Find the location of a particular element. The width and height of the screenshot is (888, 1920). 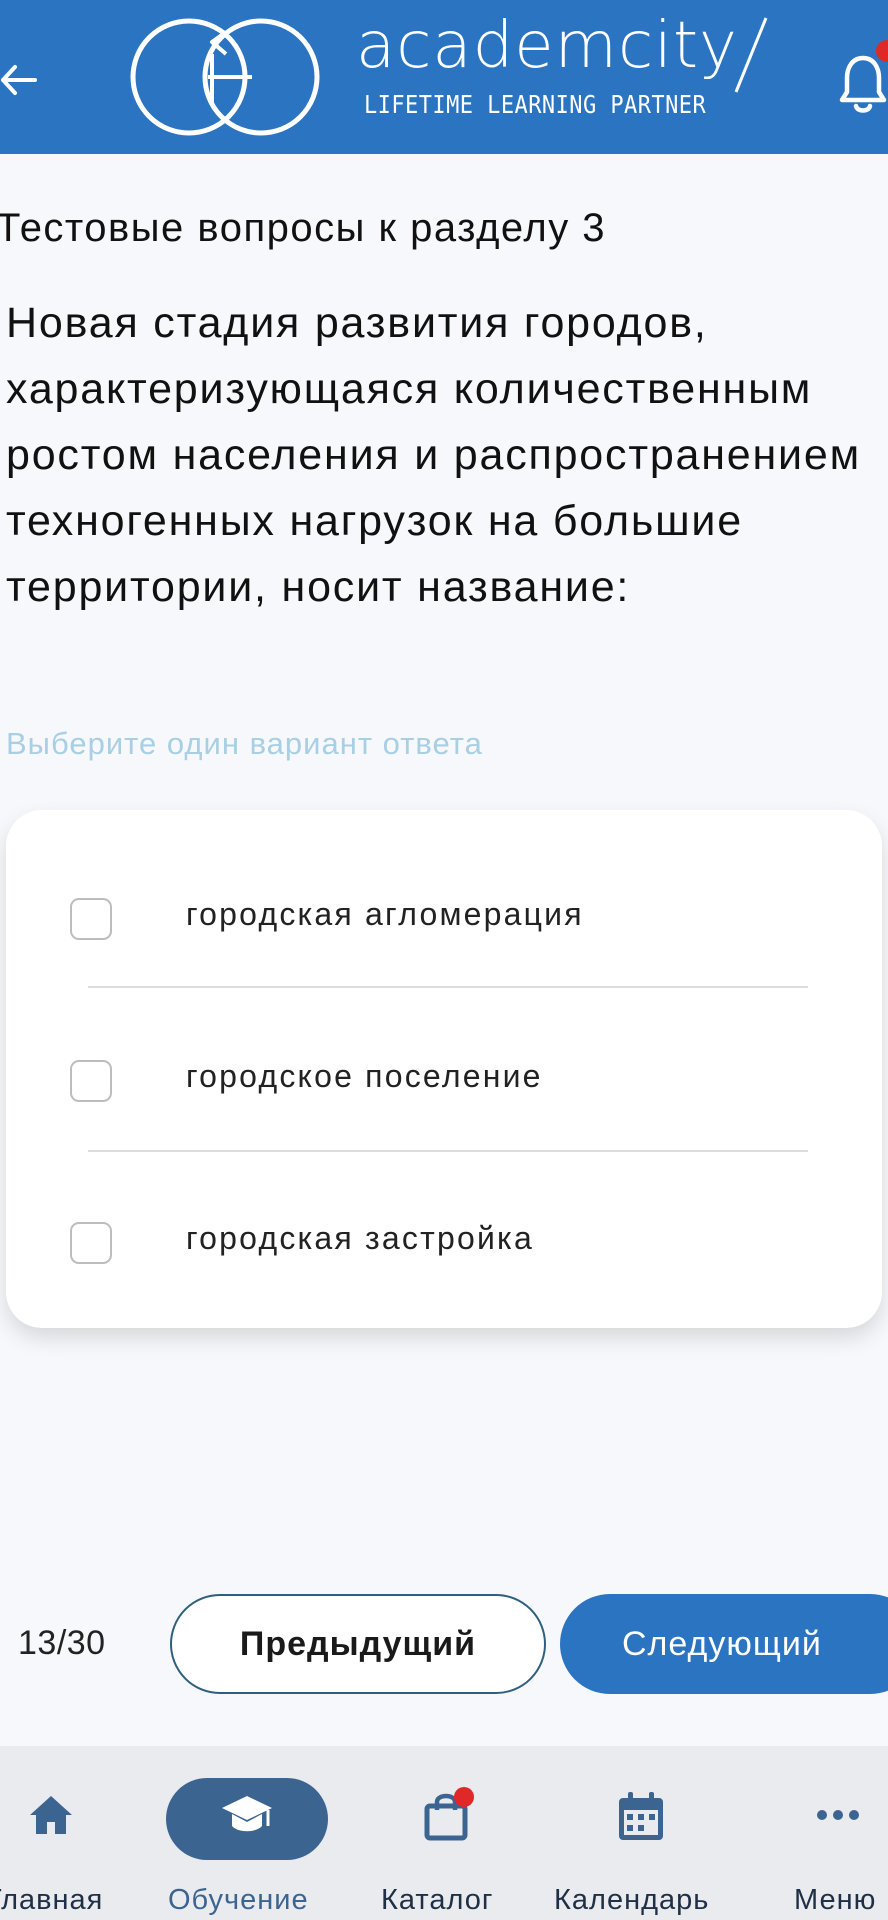

option-label: городское поселение is located at coordinates (364, 1076).